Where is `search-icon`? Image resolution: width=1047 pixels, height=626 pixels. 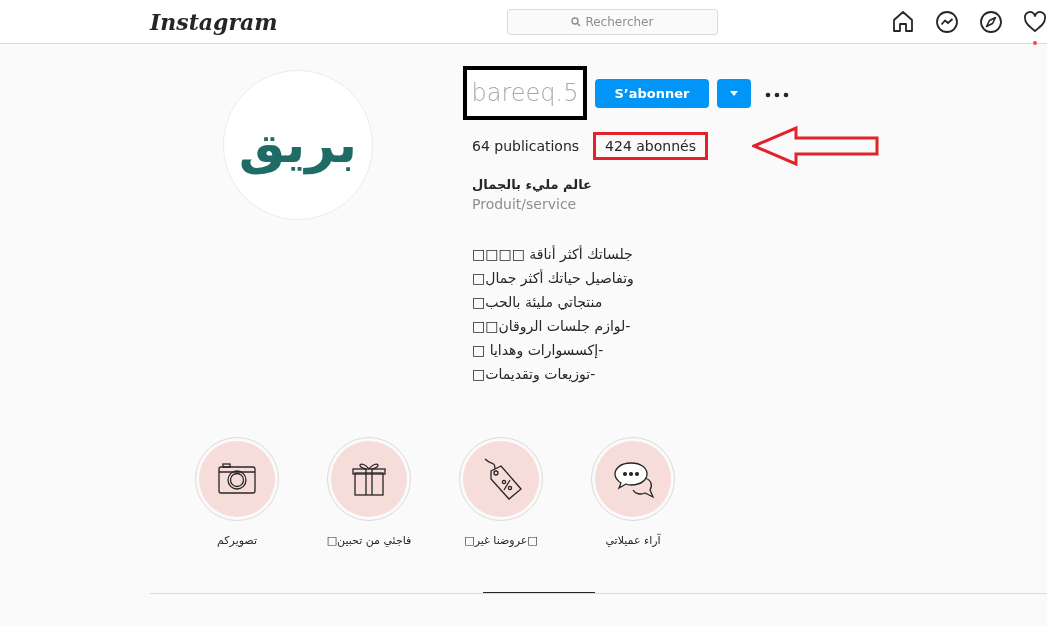 search-icon is located at coordinates (576, 21).